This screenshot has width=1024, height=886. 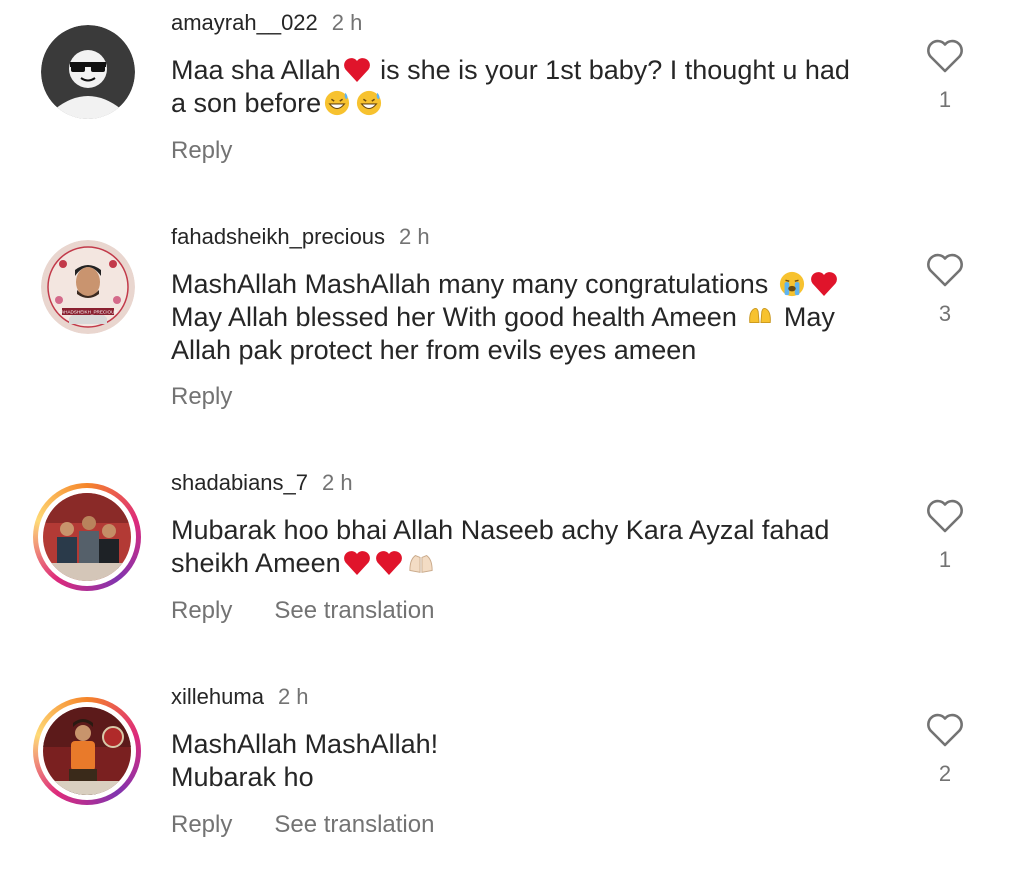 I want to click on username: shadabians_7, so click(x=239, y=482).